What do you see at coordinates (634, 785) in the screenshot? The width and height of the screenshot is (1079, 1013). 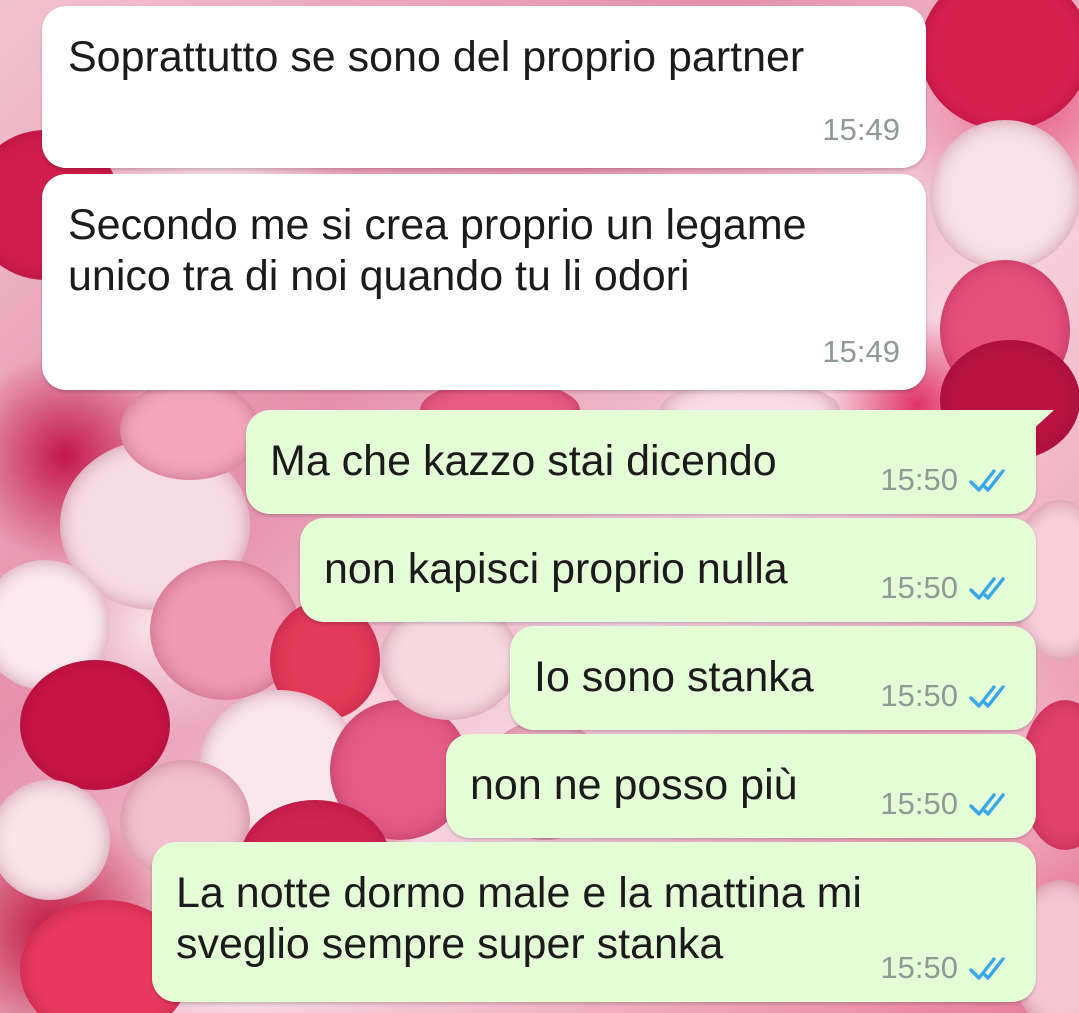 I see `message-text: non ne posso più` at bounding box center [634, 785].